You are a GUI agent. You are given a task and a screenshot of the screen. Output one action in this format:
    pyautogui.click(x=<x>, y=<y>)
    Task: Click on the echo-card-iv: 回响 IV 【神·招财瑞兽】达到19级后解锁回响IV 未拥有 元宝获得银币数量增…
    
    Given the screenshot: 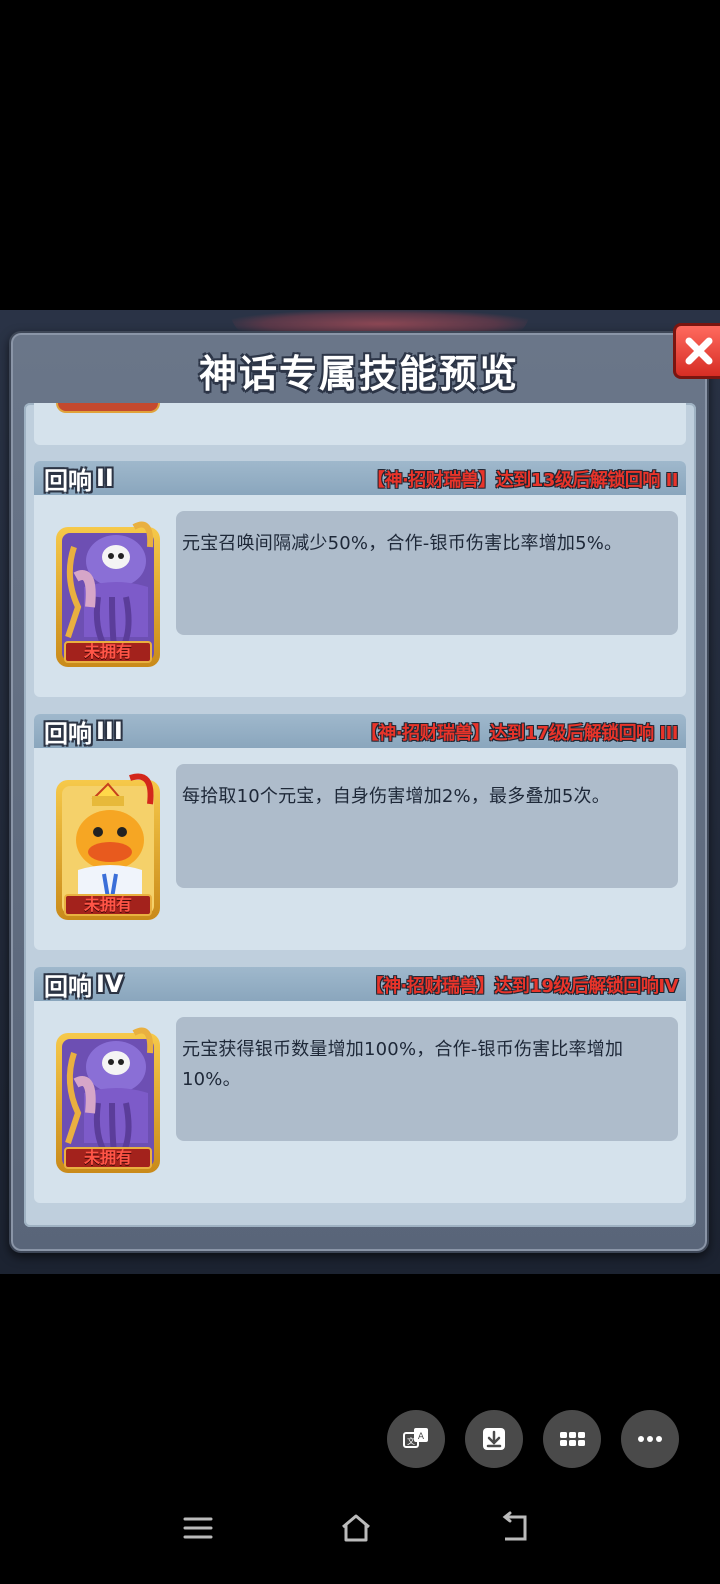 What is the action you would take?
    pyautogui.click(x=360, y=1085)
    